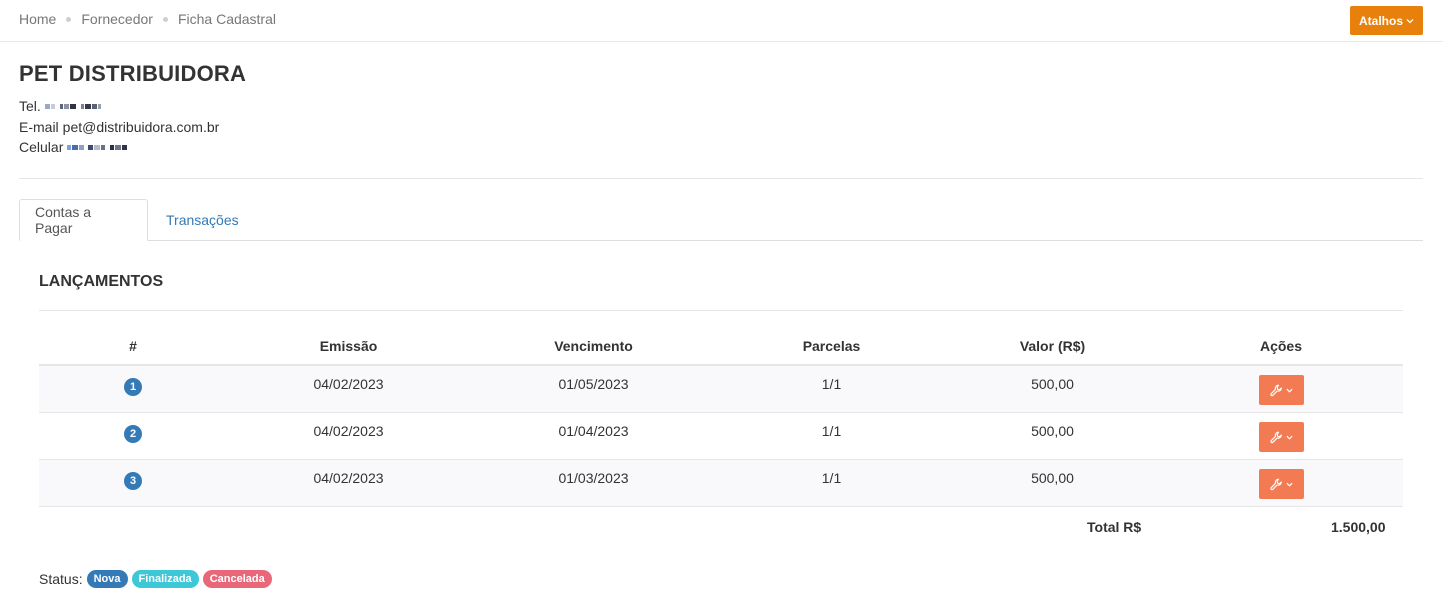  What do you see at coordinates (1114, 527) in the screenshot?
I see `total-label: Total R$` at bounding box center [1114, 527].